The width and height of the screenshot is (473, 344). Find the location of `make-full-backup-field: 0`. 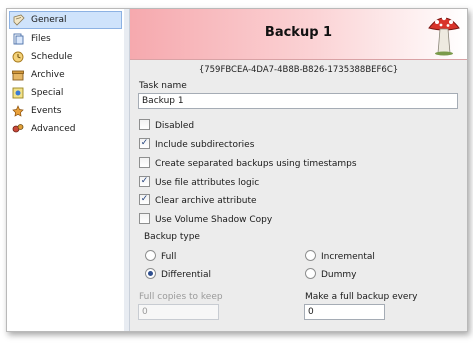

make-full-backup-field: 0 is located at coordinates (344, 312).